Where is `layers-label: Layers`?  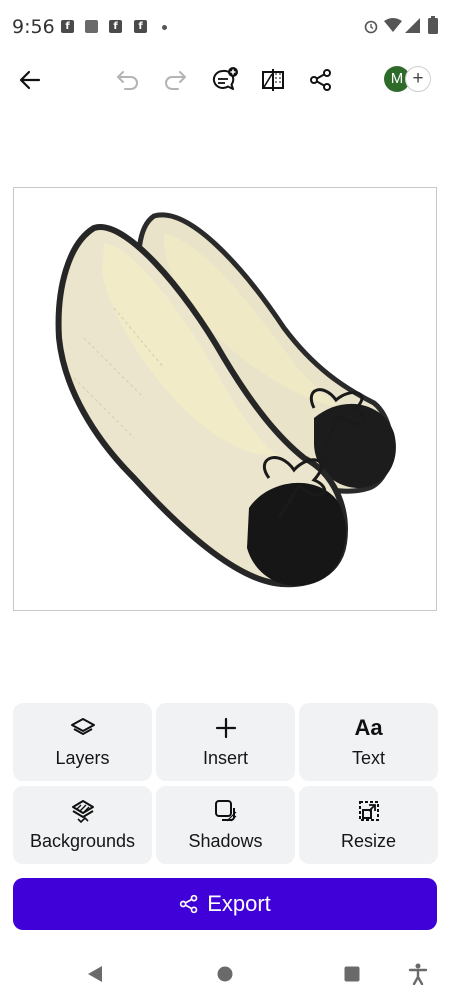 layers-label: Layers is located at coordinates (82, 758).